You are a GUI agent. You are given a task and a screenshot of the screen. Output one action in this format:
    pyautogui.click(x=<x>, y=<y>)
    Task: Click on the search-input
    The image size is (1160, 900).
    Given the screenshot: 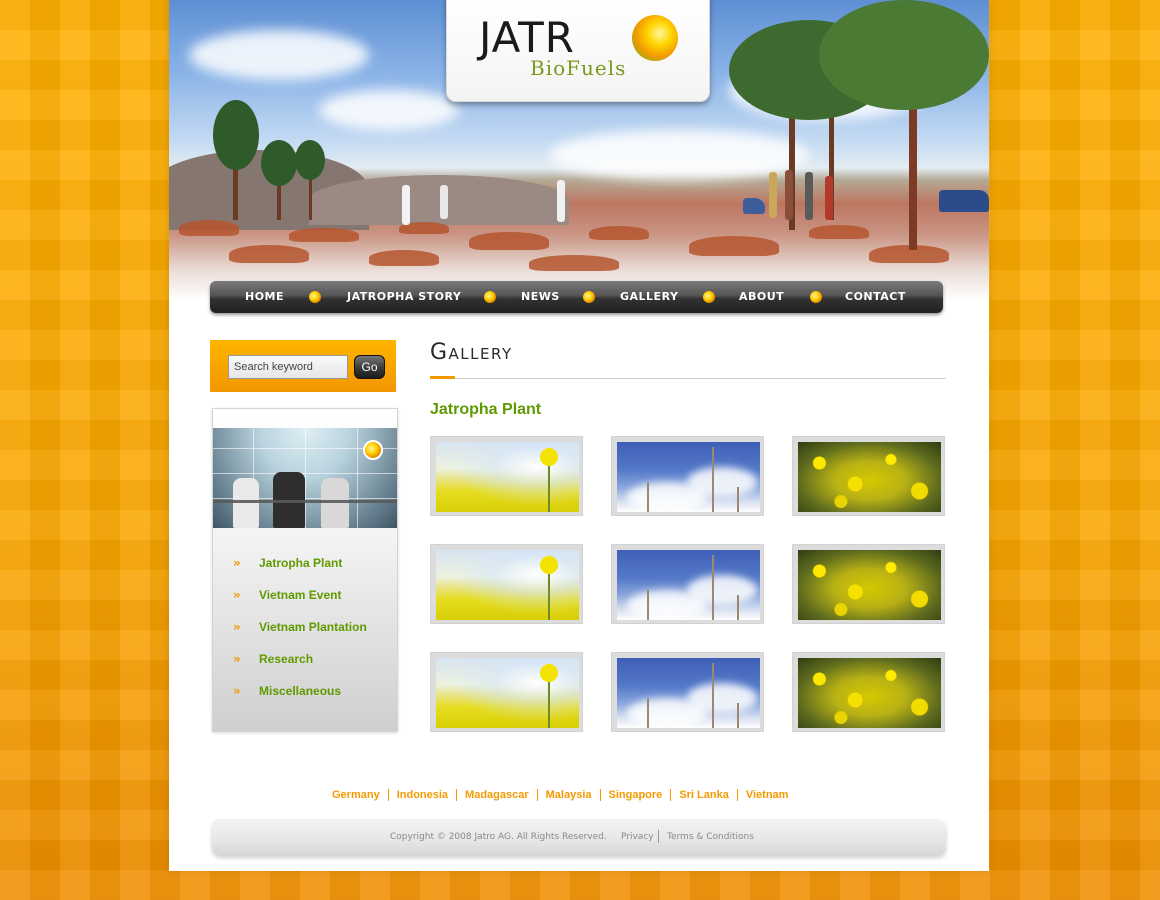 What is the action you would take?
    pyautogui.click(x=288, y=367)
    